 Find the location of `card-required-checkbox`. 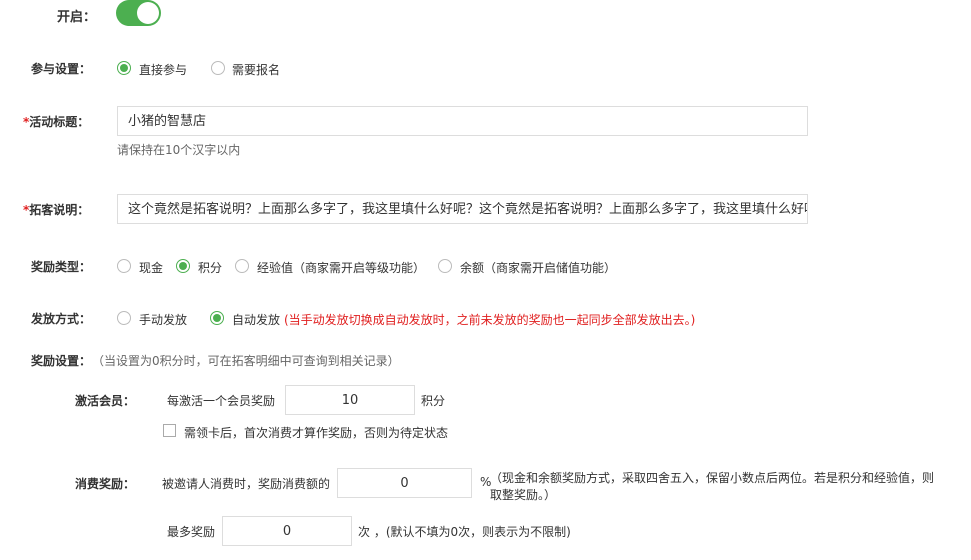

card-required-checkbox is located at coordinates (169, 430).